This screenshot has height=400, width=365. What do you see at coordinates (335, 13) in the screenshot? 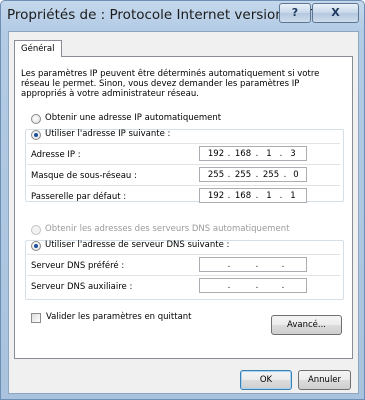
I see `close-button: X` at bounding box center [335, 13].